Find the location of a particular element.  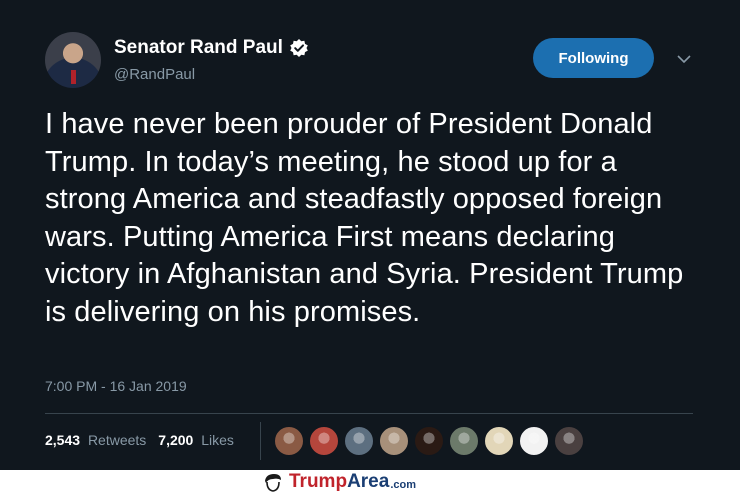

chevron-down-icon is located at coordinates (684, 58).